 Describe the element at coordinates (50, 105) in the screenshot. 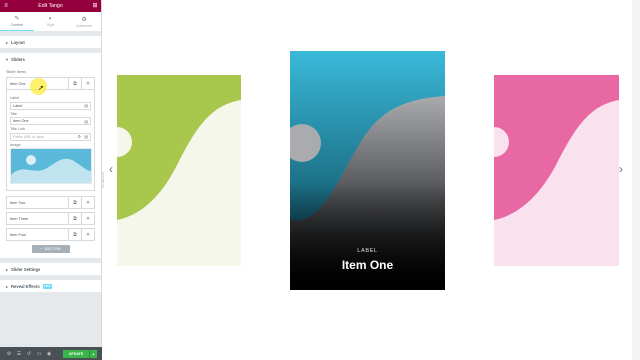

I see `label-input: Label ▤` at that location.